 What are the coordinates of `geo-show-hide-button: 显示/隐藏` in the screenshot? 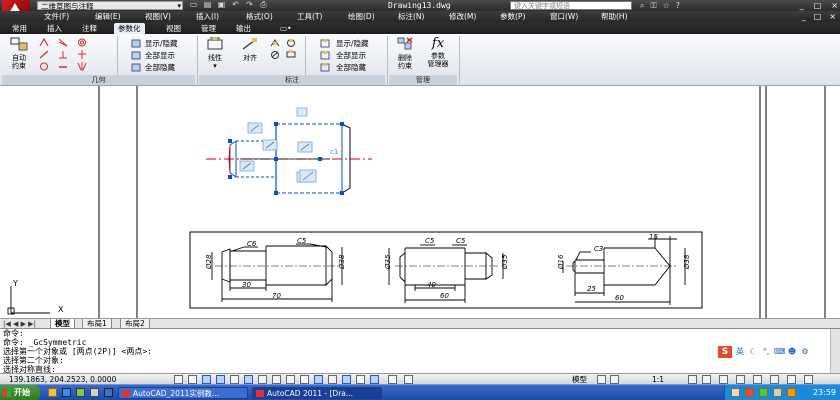 It's located at (161, 43).